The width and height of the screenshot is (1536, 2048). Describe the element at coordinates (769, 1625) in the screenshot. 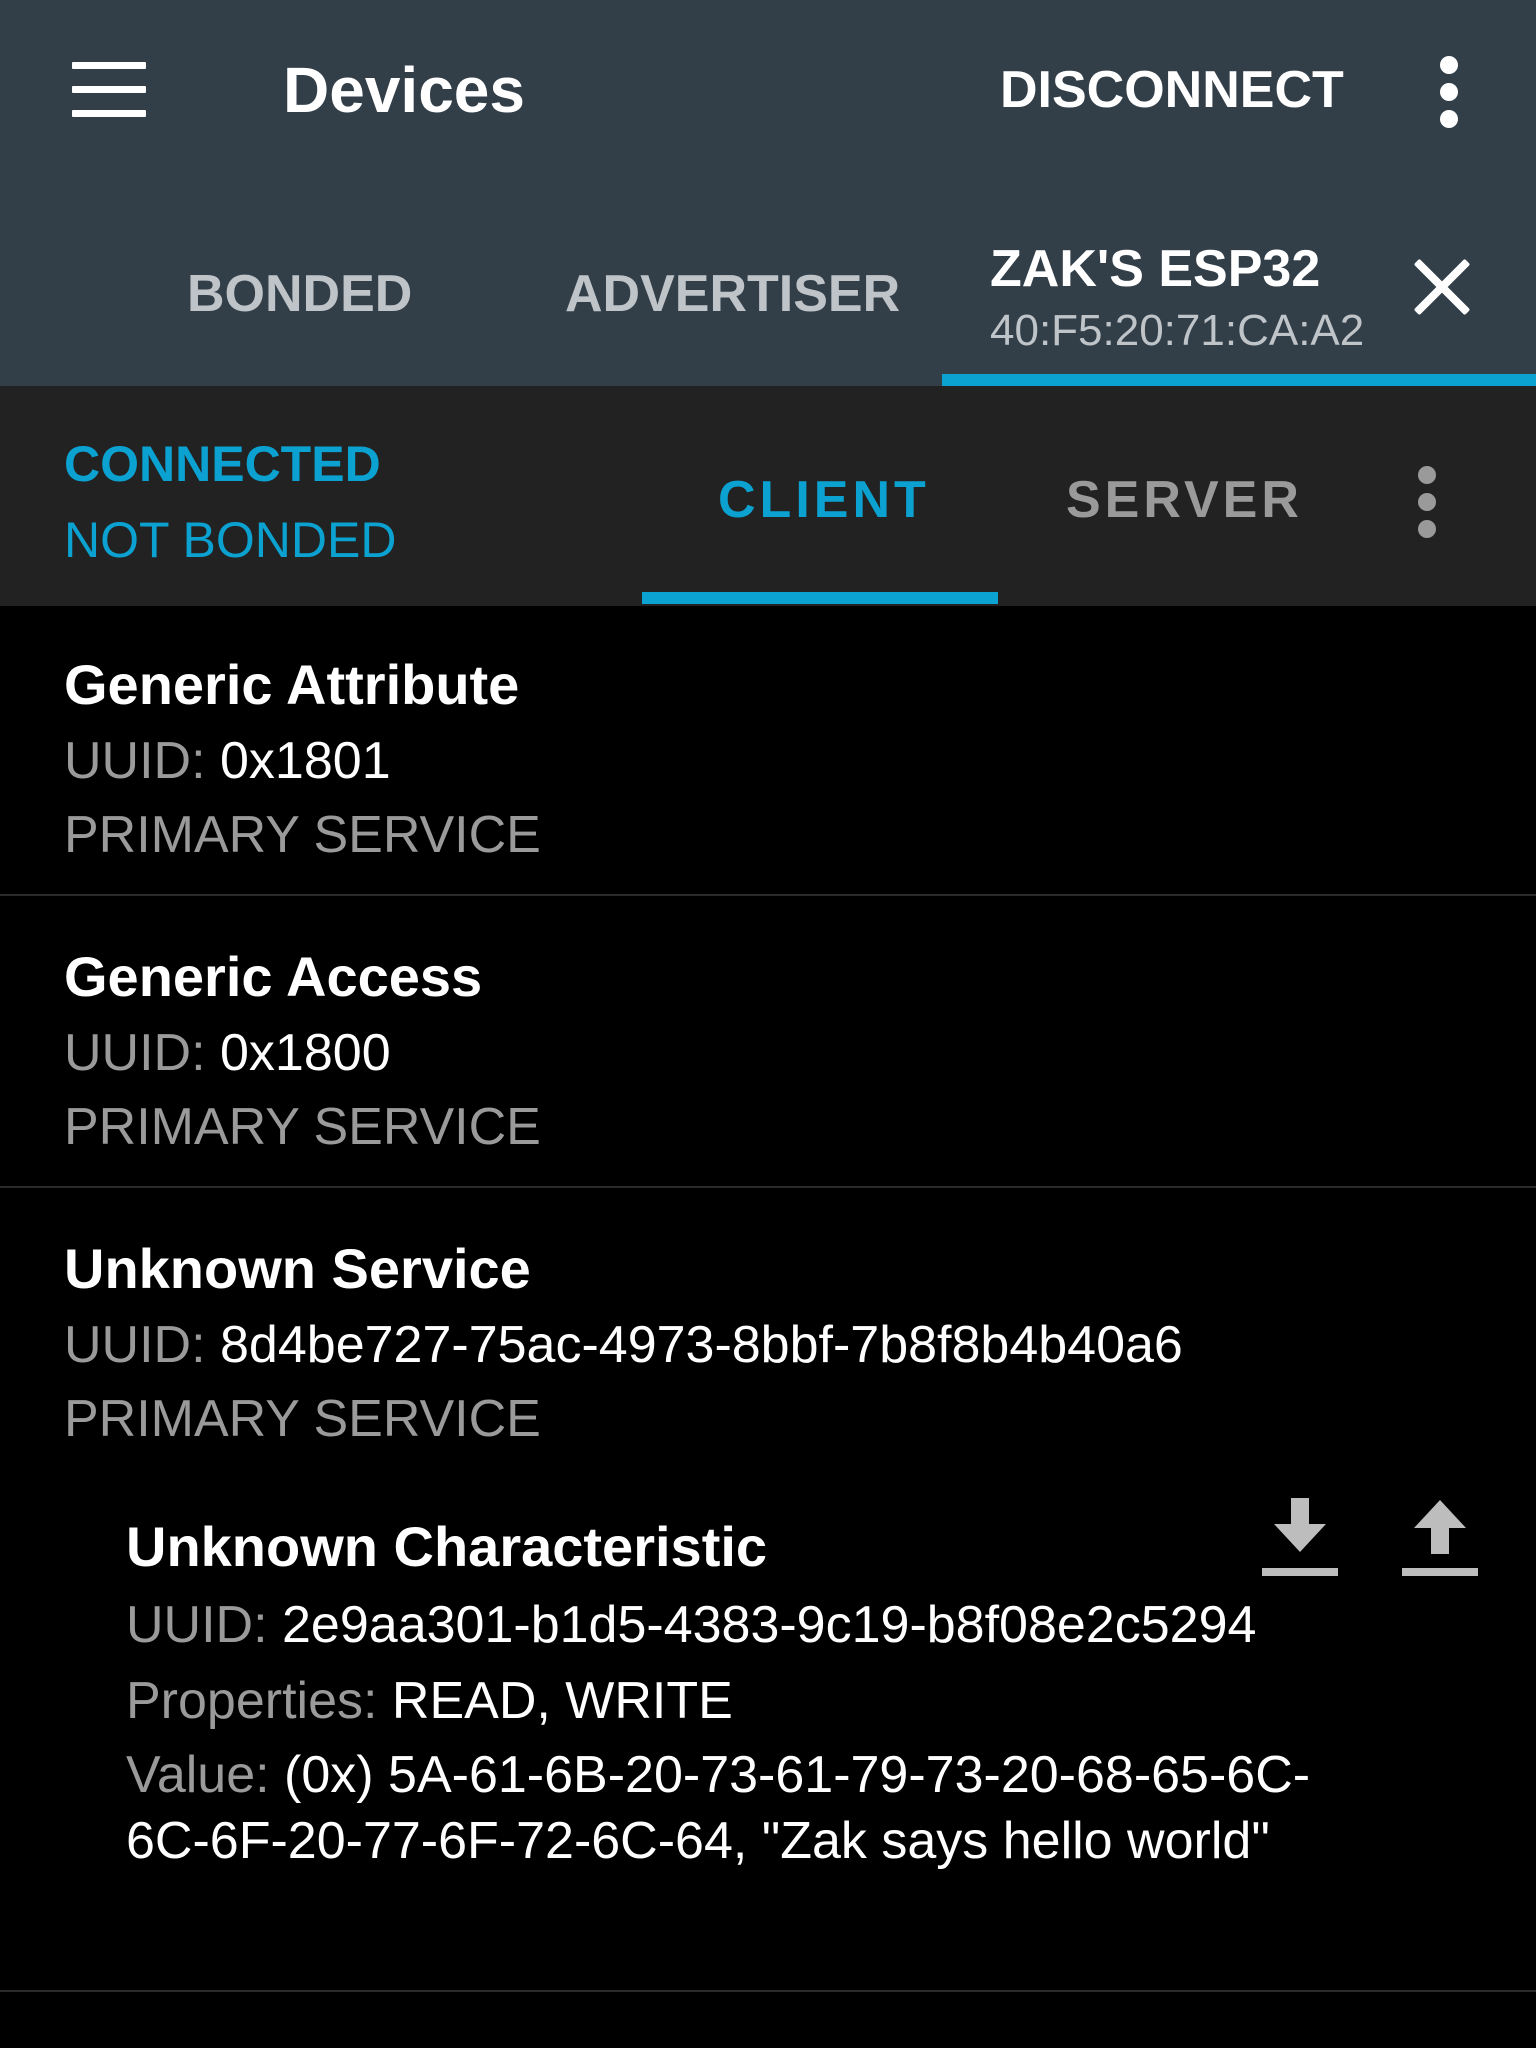

I see `uuid-value: 2e9aa301-b1d5-4383-9c19-b8f08e2c5294` at that location.